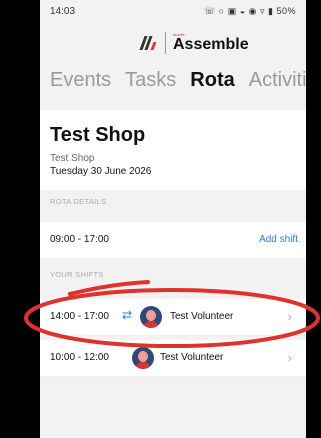 This screenshot has width=321, height=438. What do you see at coordinates (127, 315) in the screenshot?
I see `swap-icon: ⇄` at bounding box center [127, 315].